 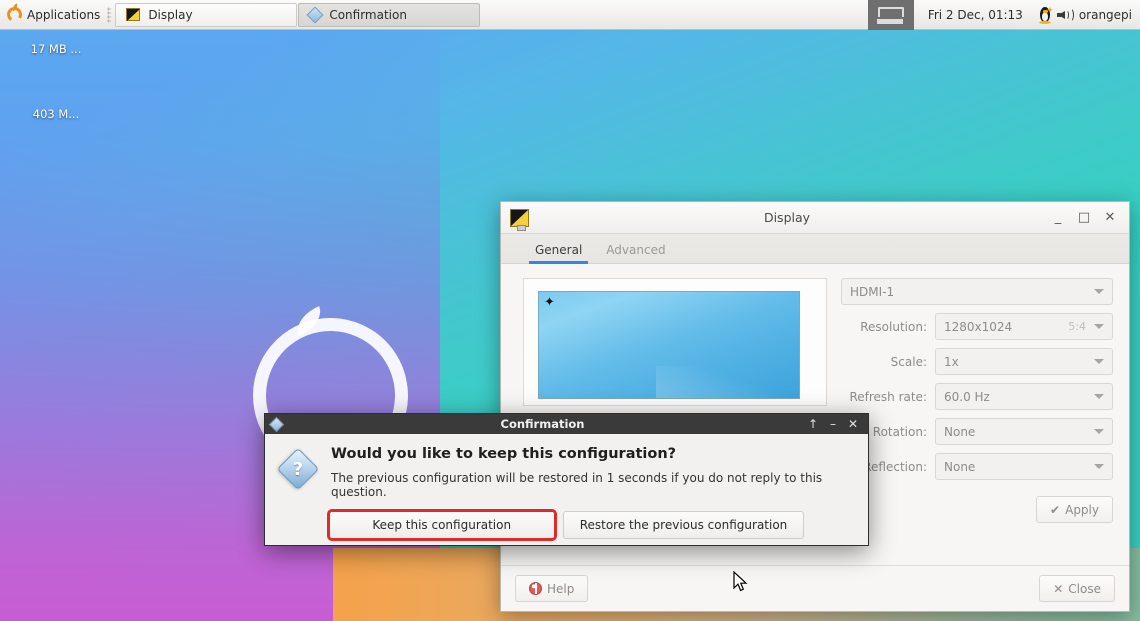 I want to click on applications-menu-label: Applications, so click(x=64, y=14).